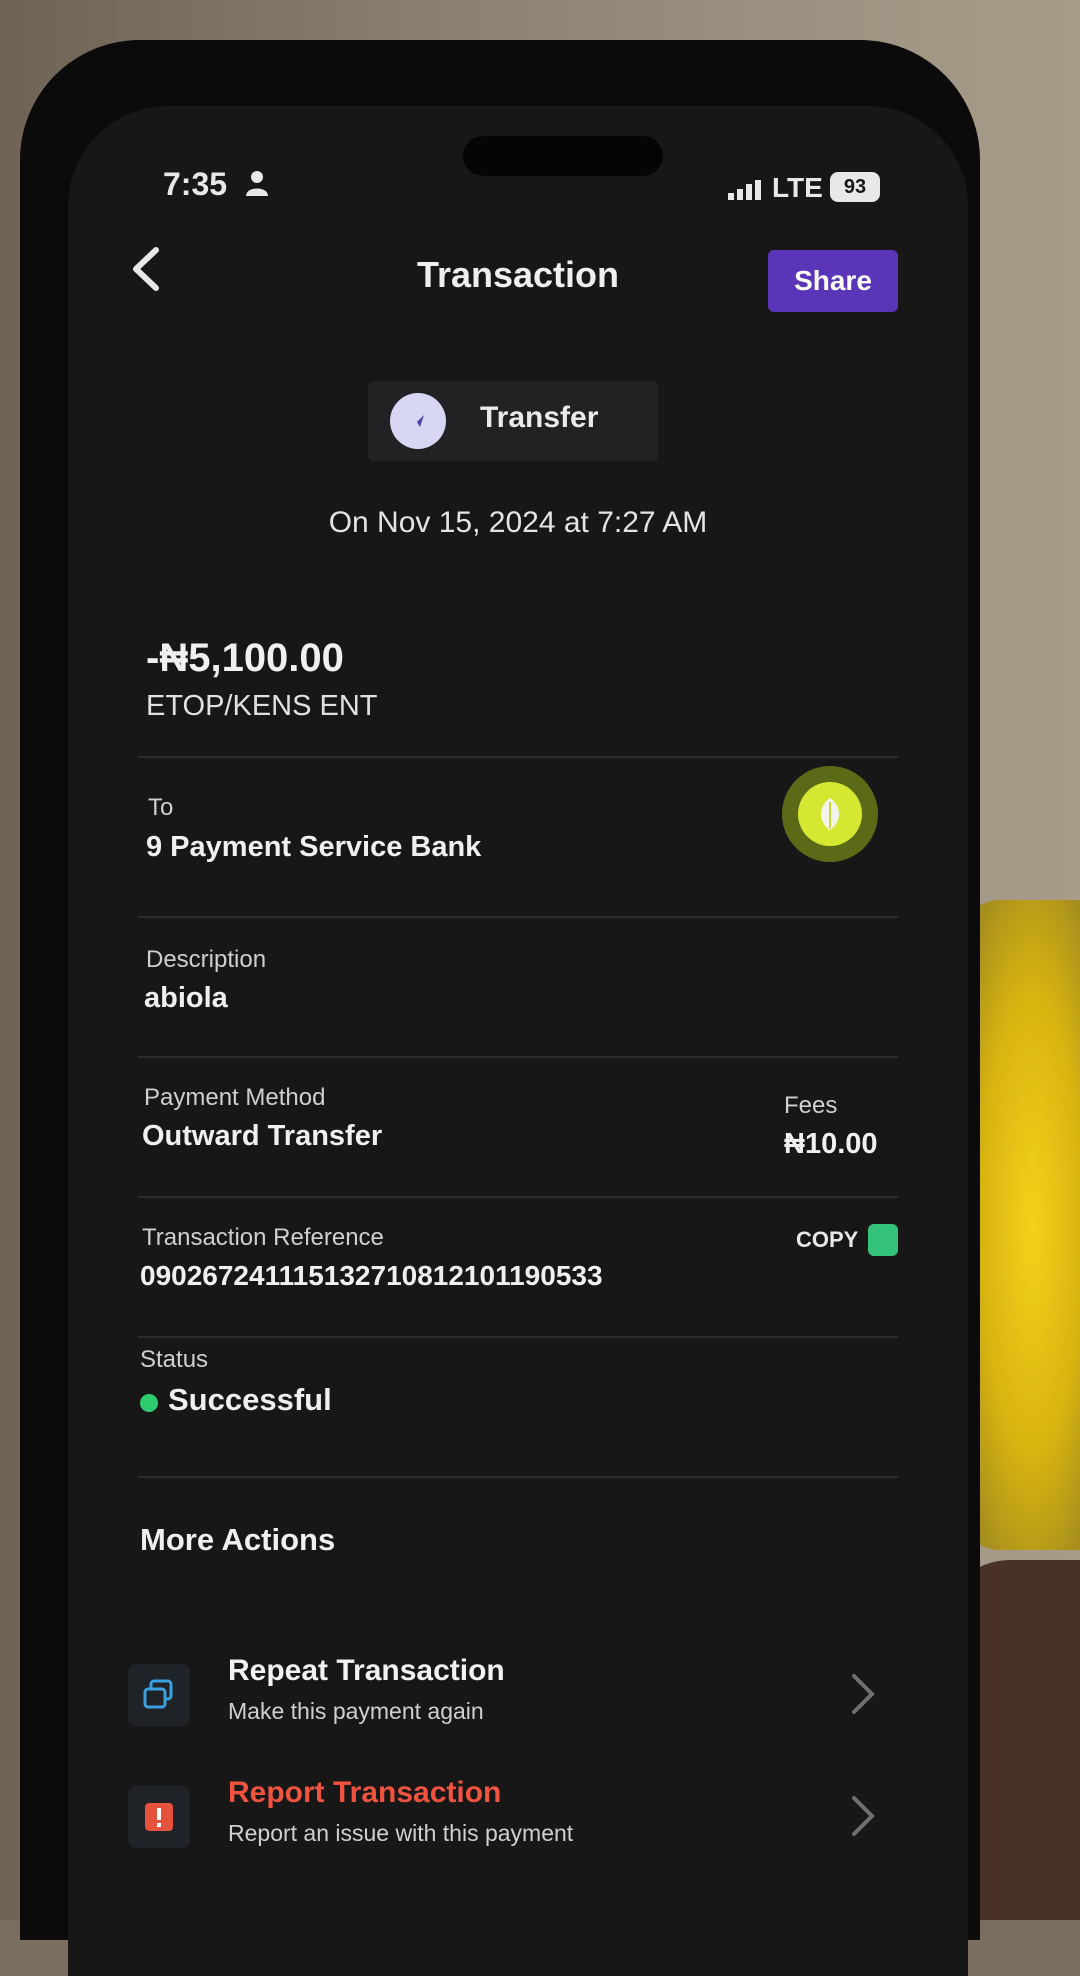 This screenshot has height=1976, width=1080. Describe the element at coordinates (811, 1105) in the screenshot. I see `fees-label: Fees` at that location.